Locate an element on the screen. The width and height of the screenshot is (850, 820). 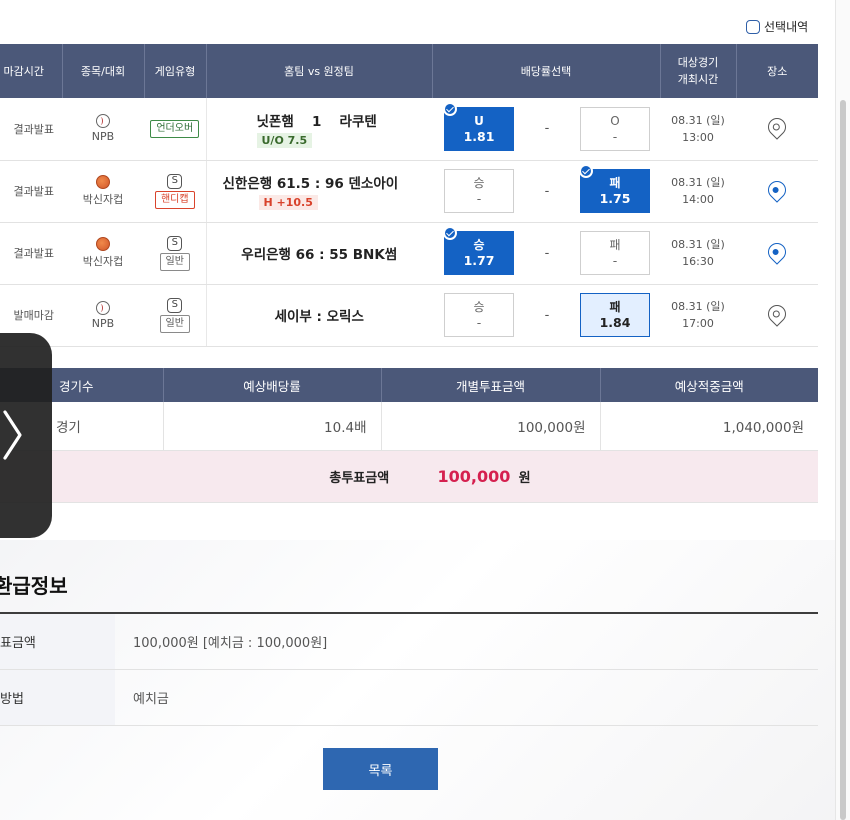
scrollbar is located at coordinates (842, 410).